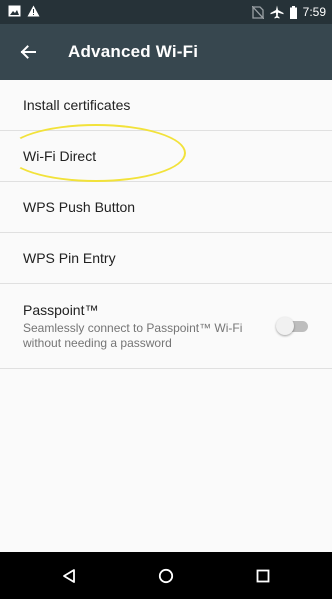 The height and width of the screenshot is (599, 332). Describe the element at coordinates (60, 156) in the screenshot. I see `wifi-direct-label: Wi-Fi Direct` at that location.